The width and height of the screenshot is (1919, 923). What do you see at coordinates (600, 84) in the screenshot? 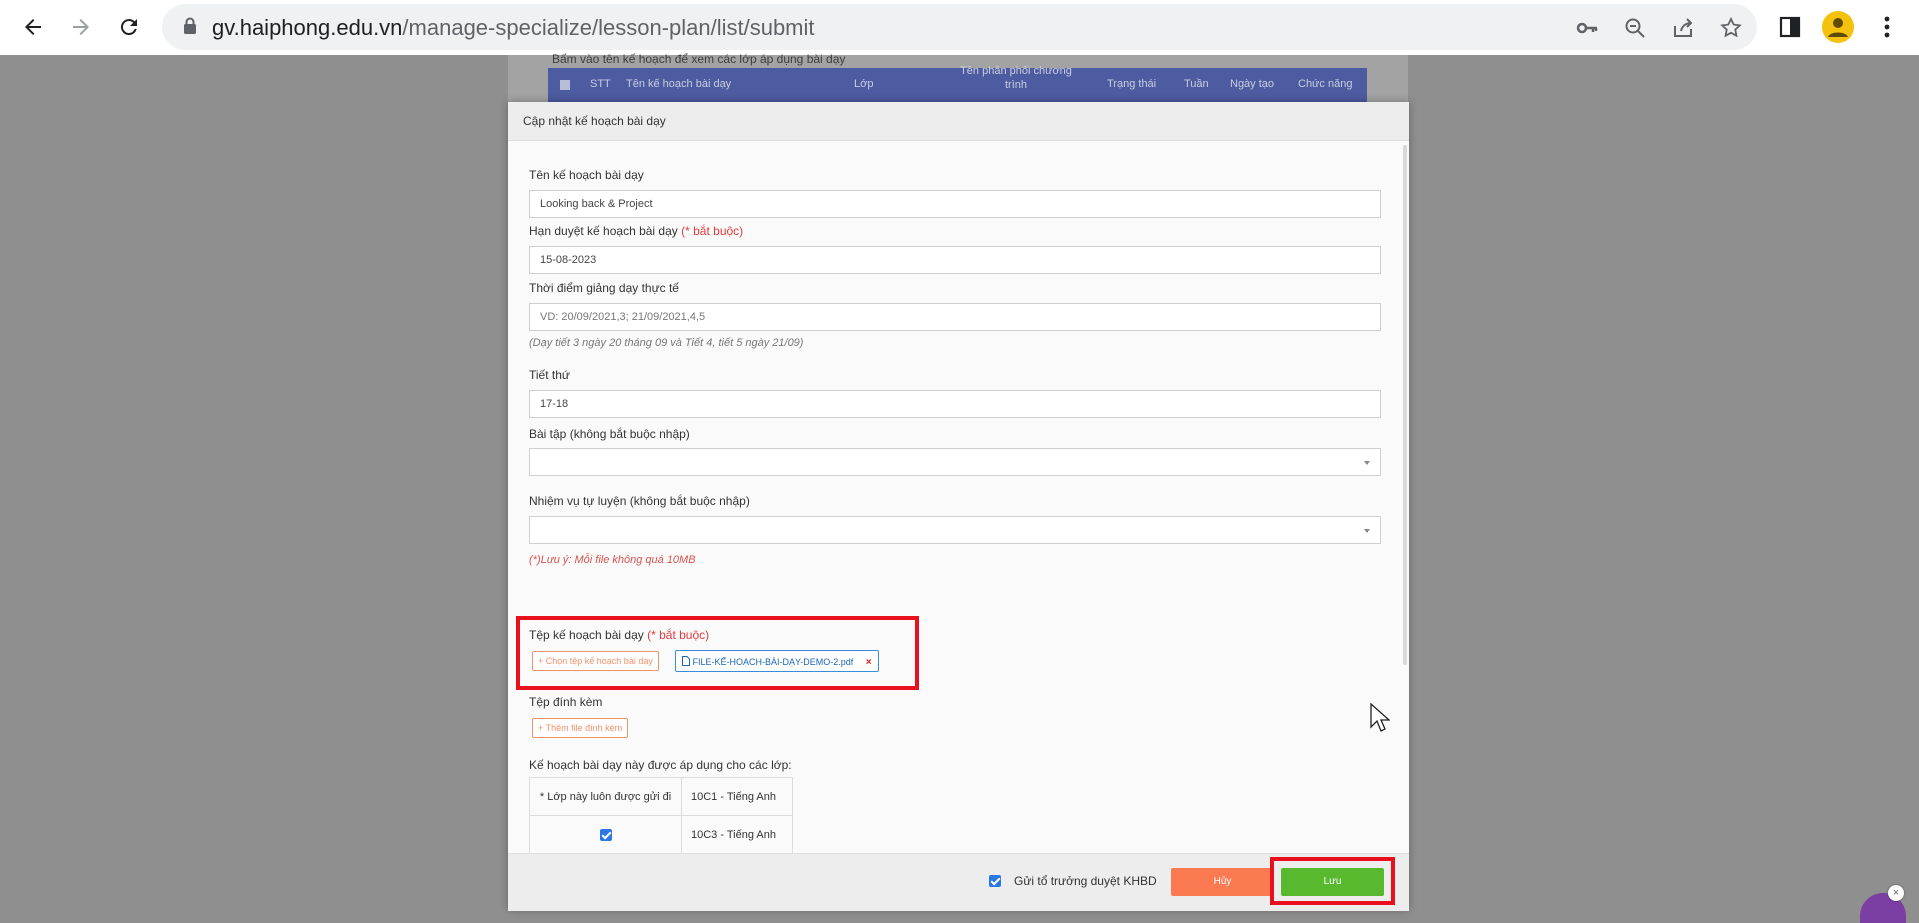
I see `header-stt: STT` at bounding box center [600, 84].